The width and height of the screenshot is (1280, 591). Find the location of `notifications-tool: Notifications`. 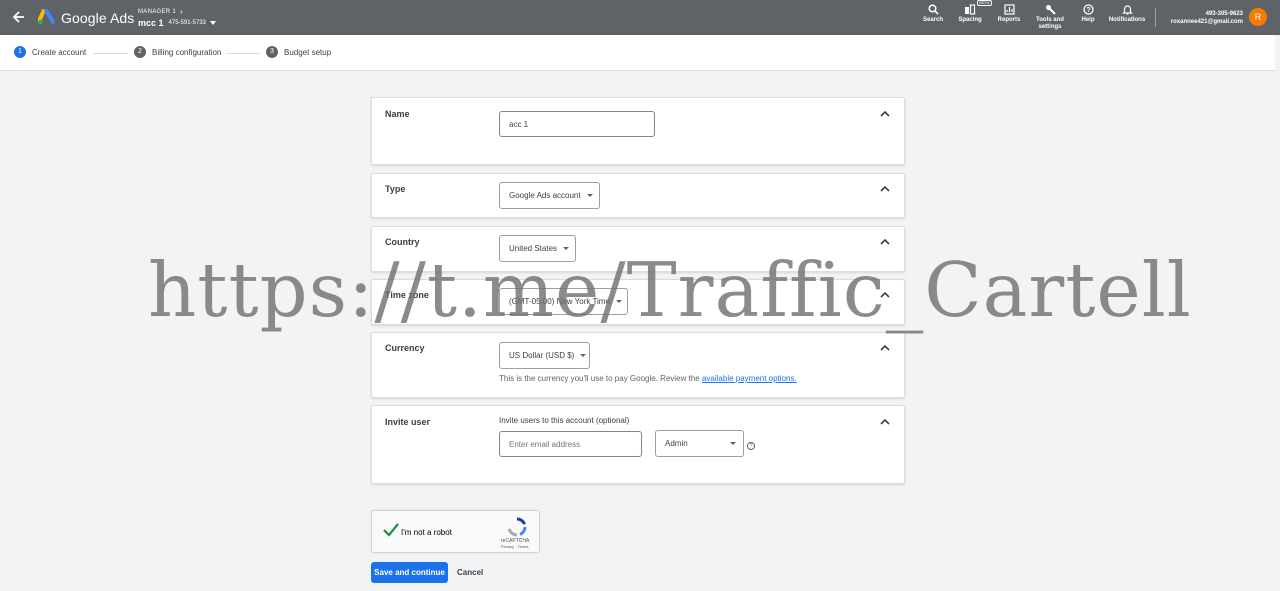

notifications-tool: Notifications is located at coordinates (1127, 14).